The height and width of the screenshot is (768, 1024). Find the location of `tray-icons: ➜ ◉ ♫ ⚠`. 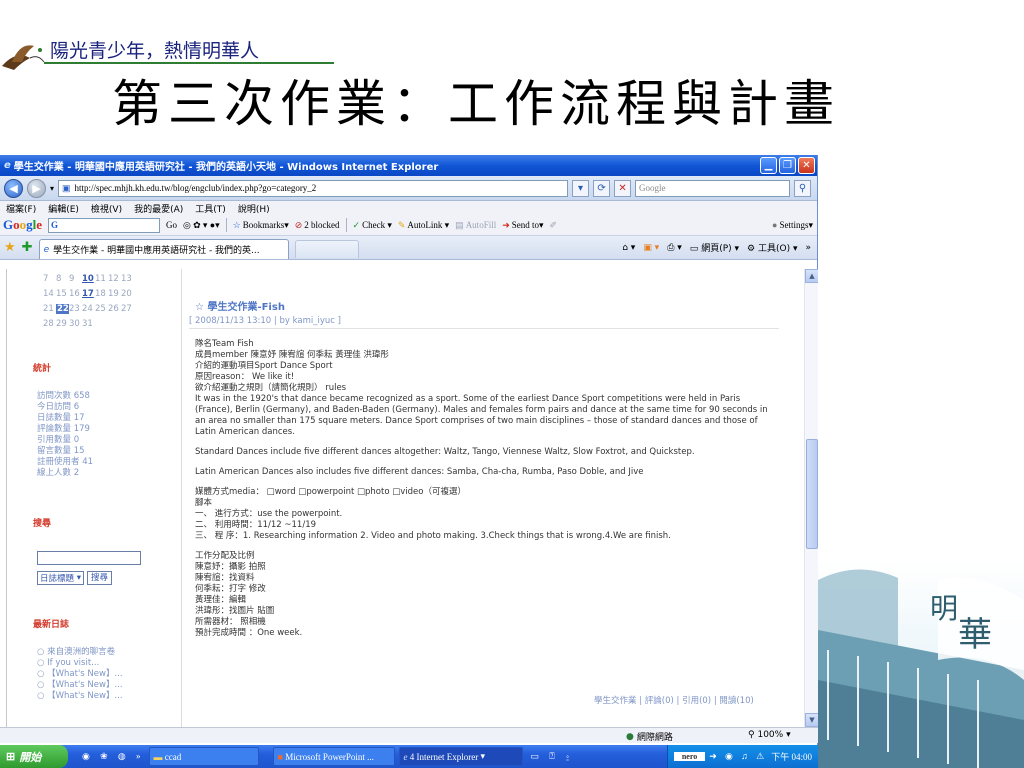

tray-icons: ➜ ◉ ♫ ⚠ is located at coordinates (738, 756).